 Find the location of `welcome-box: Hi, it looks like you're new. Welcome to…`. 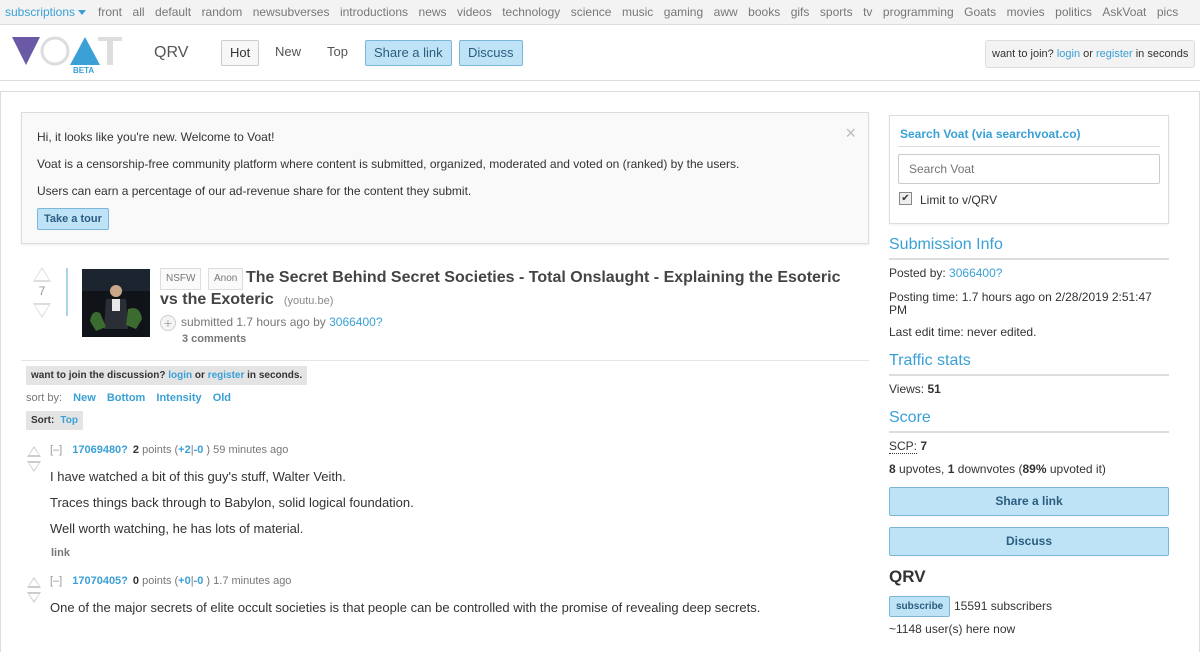

welcome-box: Hi, it looks like you're new. Welcome to… is located at coordinates (445, 178).